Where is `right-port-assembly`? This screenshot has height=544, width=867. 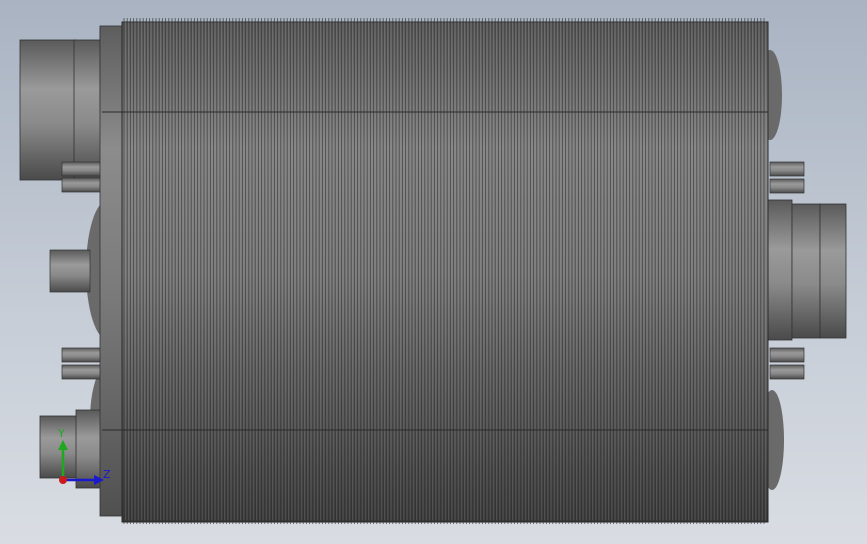 right-port-assembly is located at coordinates (807, 270).